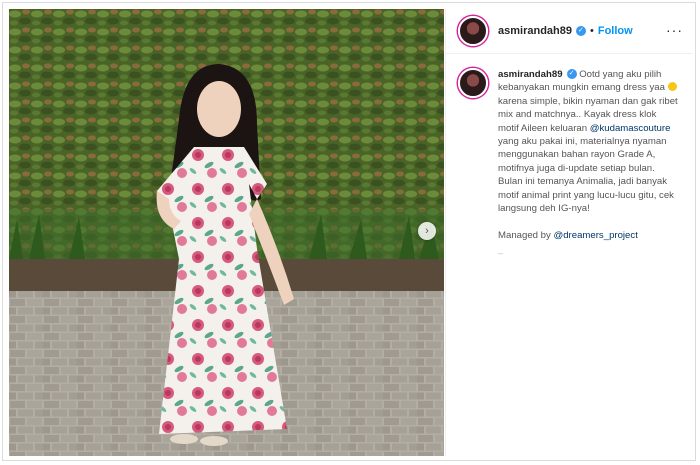 The height and width of the screenshot is (465, 700). What do you see at coordinates (530, 74) in the screenshot?
I see `caption-username: asmirandah89` at bounding box center [530, 74].